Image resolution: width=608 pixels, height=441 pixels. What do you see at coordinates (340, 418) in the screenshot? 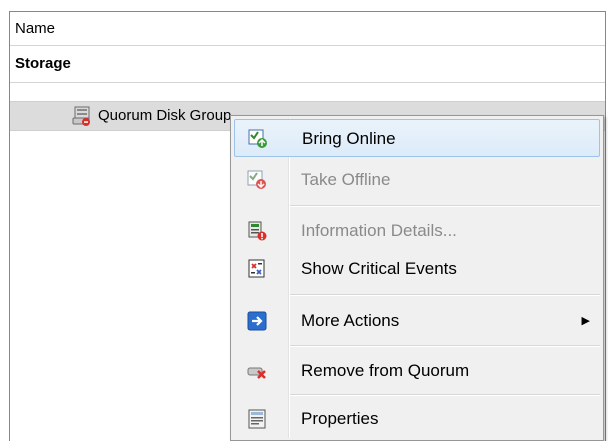
I see `menu-item-label: Properties` at bounding box center [340, 418].